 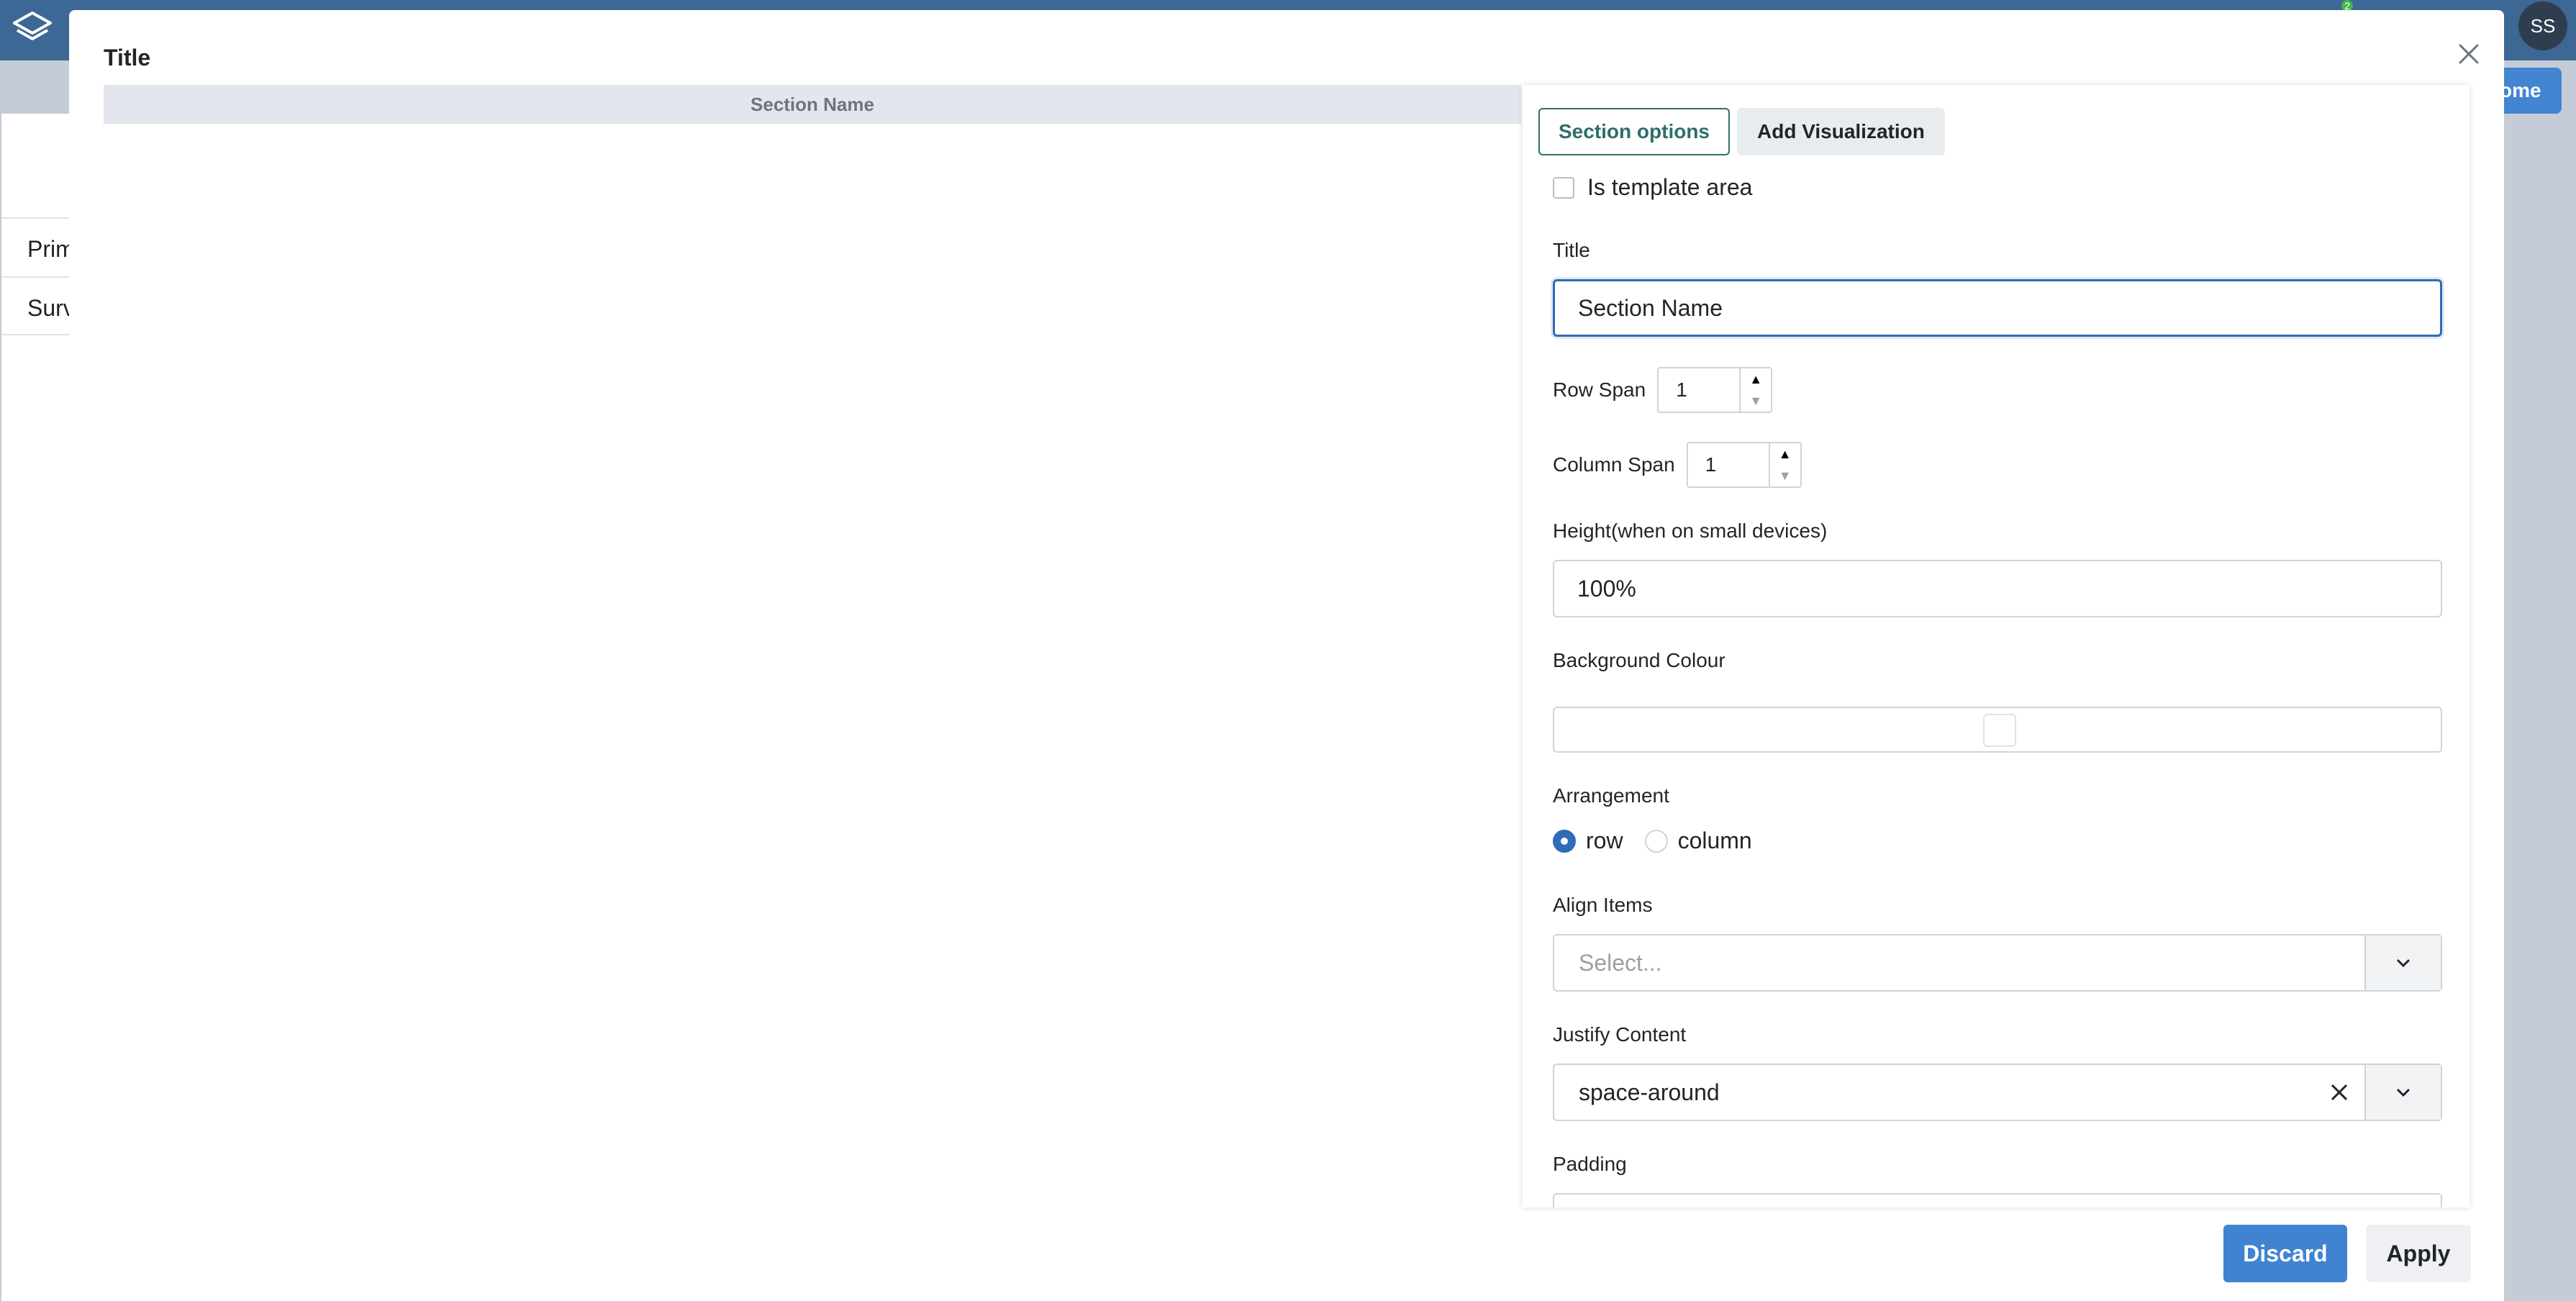 What do you see at coordinates (1784, 464) in the screenshot?
I see `column-span-arrows: ▲ ▼` at bounding box center [1784, 464].